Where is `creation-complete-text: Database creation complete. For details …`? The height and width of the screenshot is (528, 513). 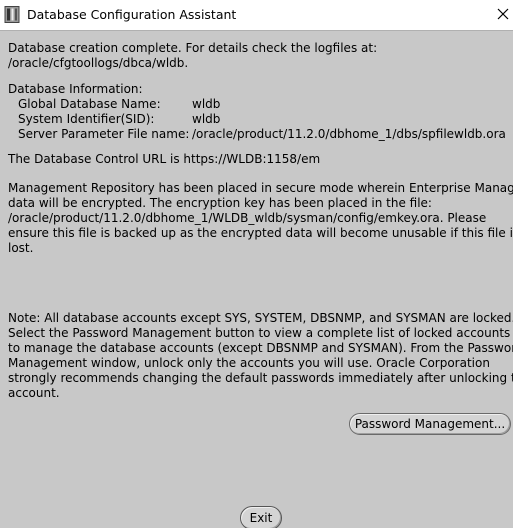
creation-complete-text: Database creation complete. For details … is located at coordinates (193, 48).